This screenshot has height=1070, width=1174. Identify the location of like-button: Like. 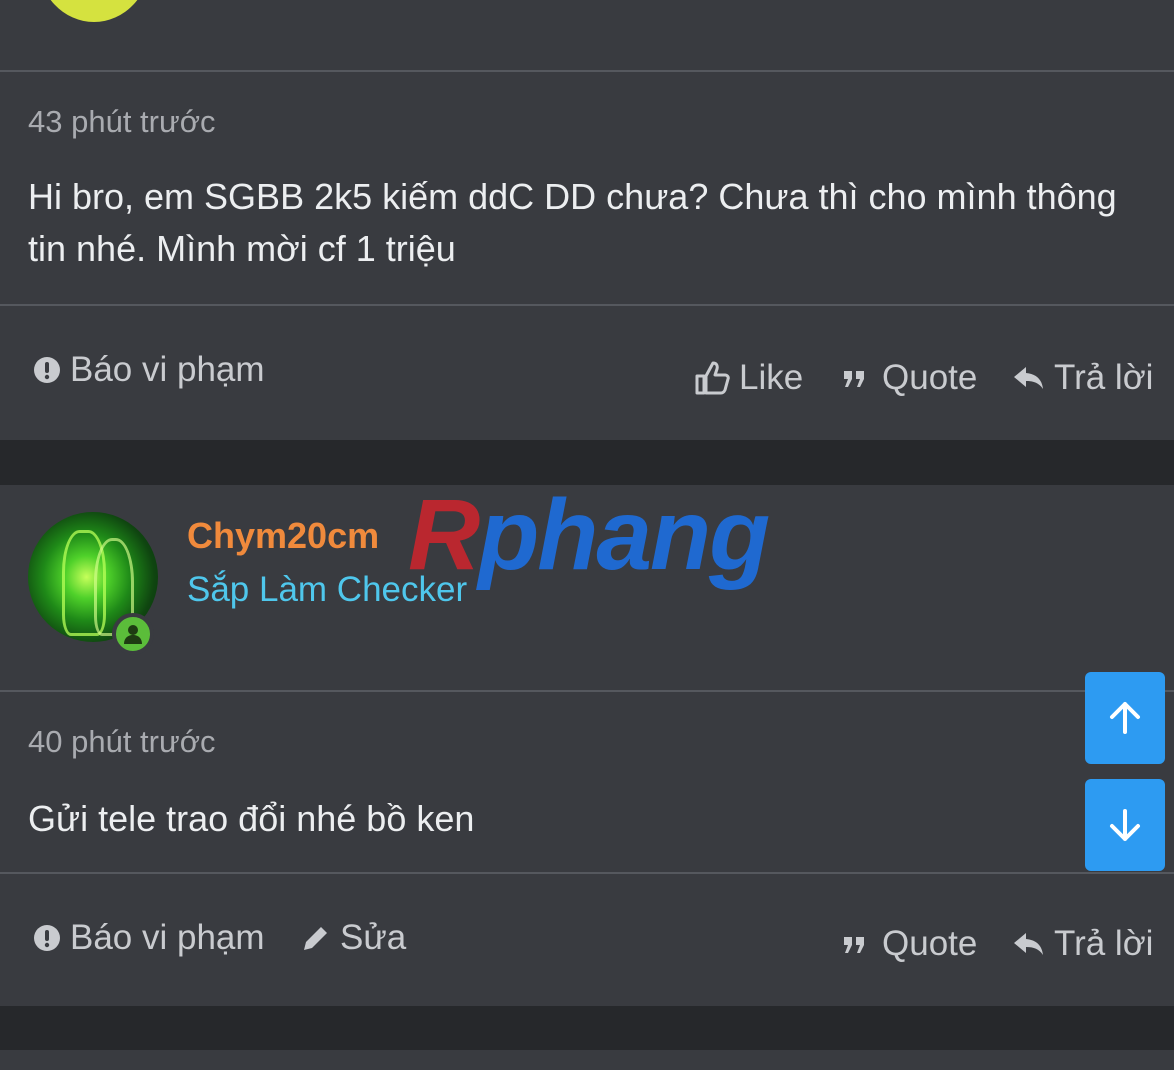
(748, 378).